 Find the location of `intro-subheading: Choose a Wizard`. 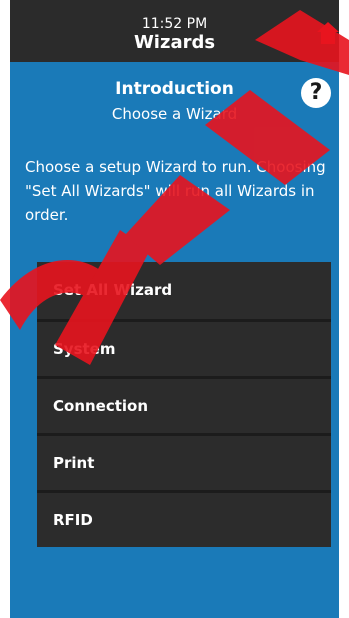

intro-subheading: Choose a Wizard is located at coordinates (174, 114).